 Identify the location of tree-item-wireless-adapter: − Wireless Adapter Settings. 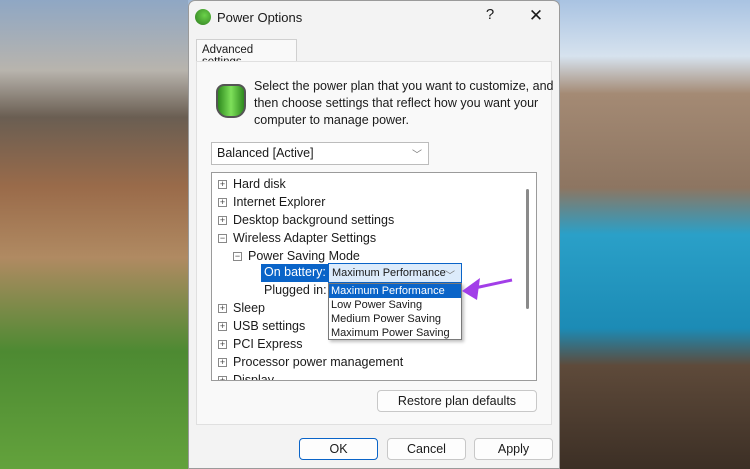
(297, 238).